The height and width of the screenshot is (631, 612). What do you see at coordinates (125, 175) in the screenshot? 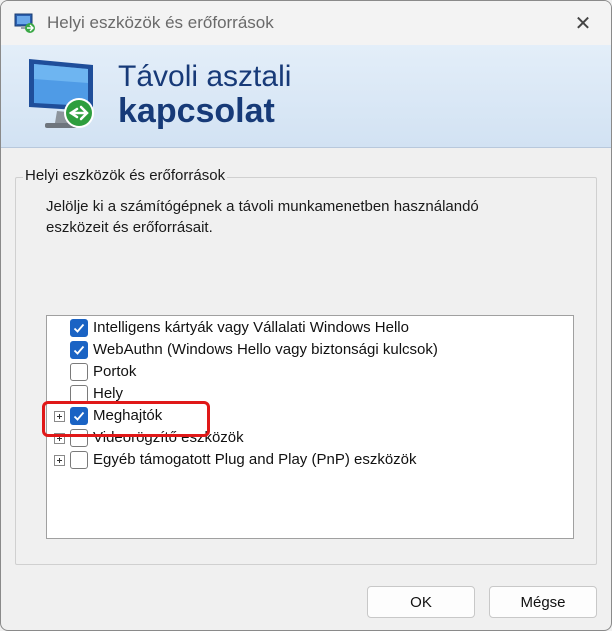
I see `groupbox-title: Helyi eszközök és erőforrások` at bounding box center [125, 175].